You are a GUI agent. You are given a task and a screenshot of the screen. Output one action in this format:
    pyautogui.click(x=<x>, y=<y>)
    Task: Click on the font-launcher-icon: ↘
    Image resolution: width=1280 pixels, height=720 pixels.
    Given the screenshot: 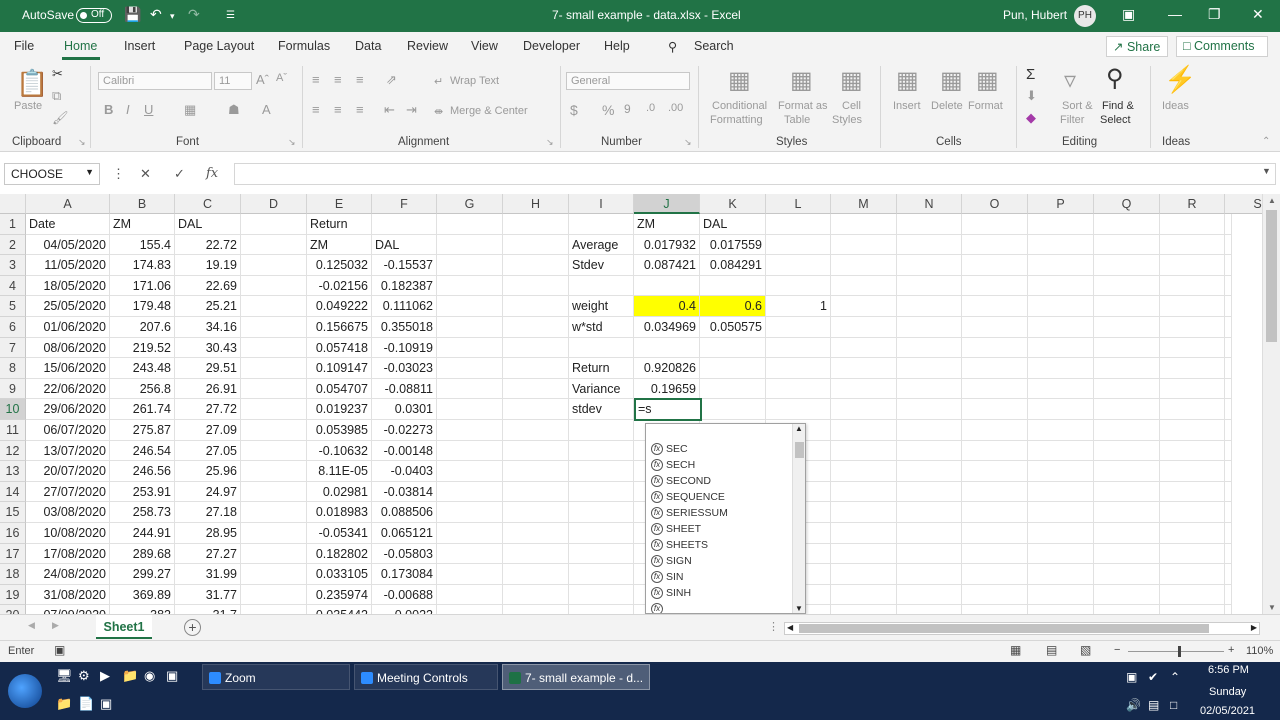 What is the action you would take?
    pyautogui.click(x=292, y=142)
    